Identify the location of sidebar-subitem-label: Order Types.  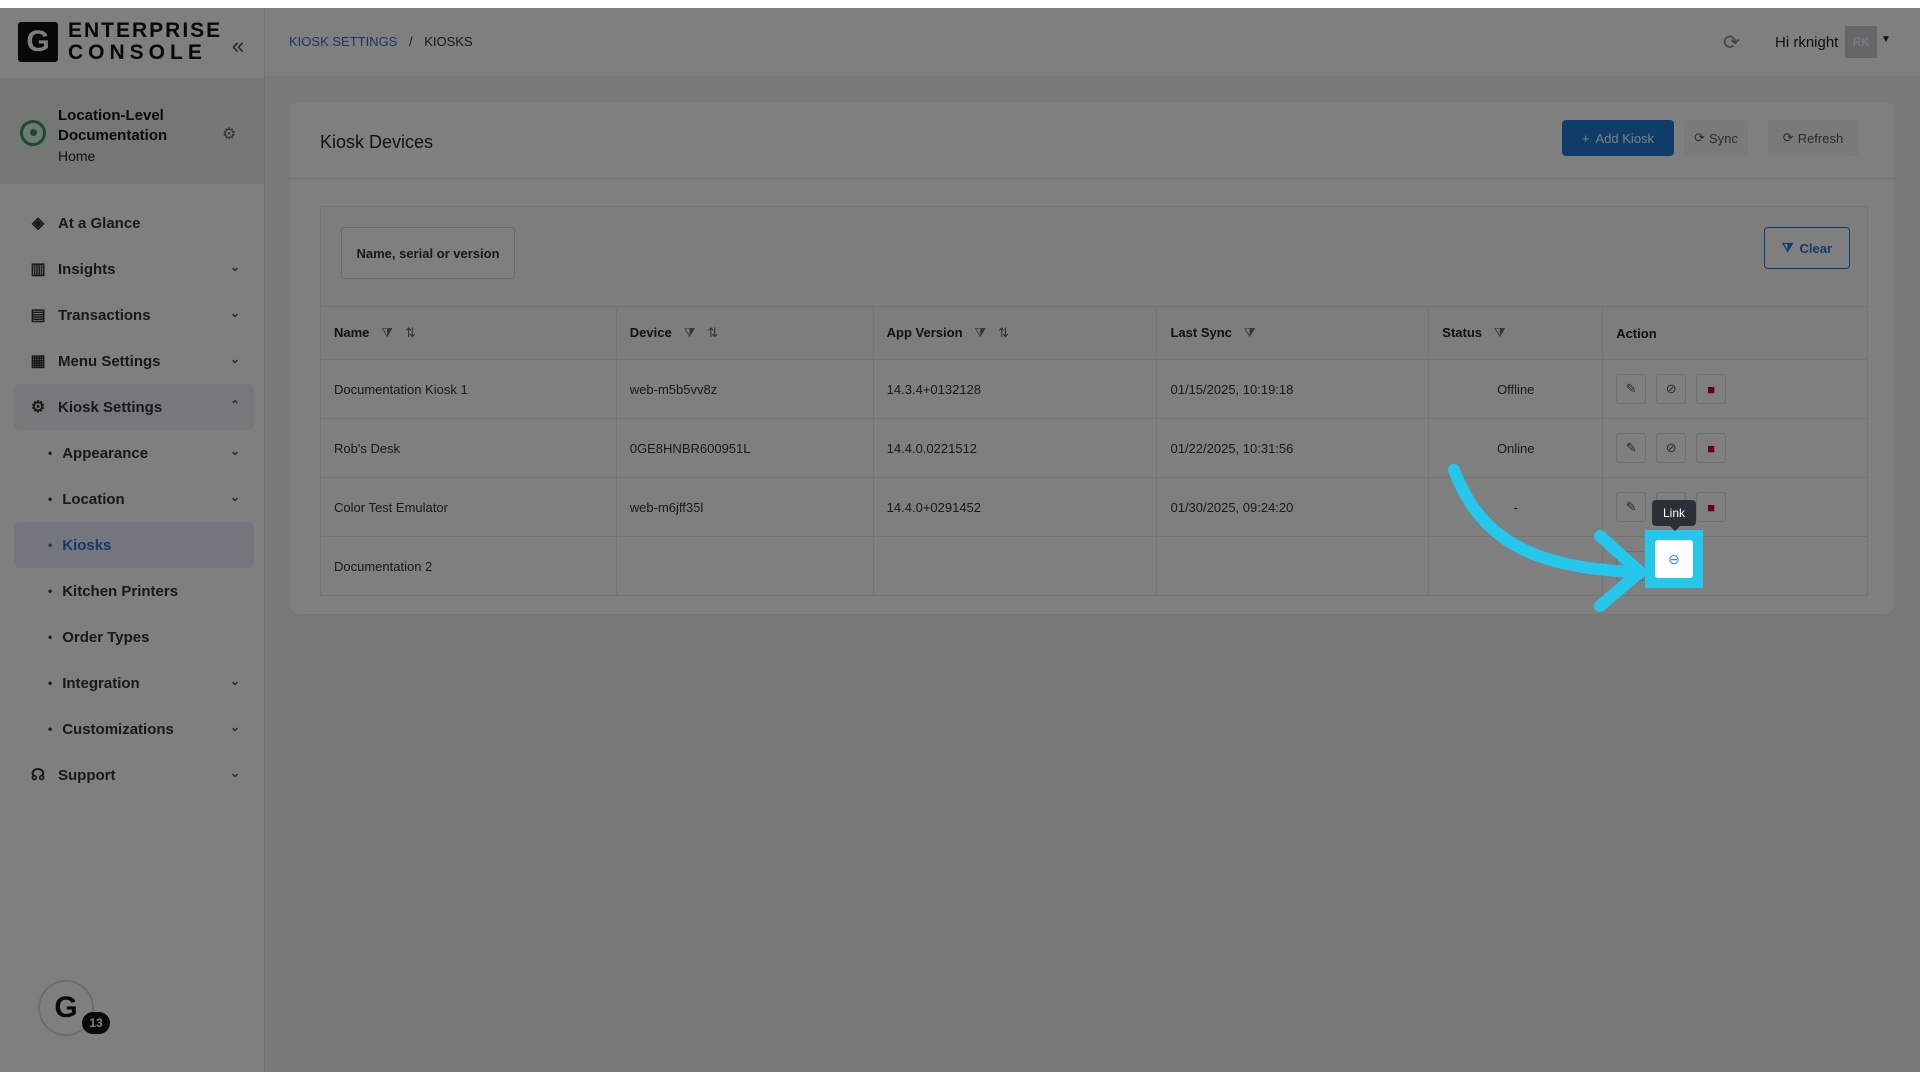
(106, 637).